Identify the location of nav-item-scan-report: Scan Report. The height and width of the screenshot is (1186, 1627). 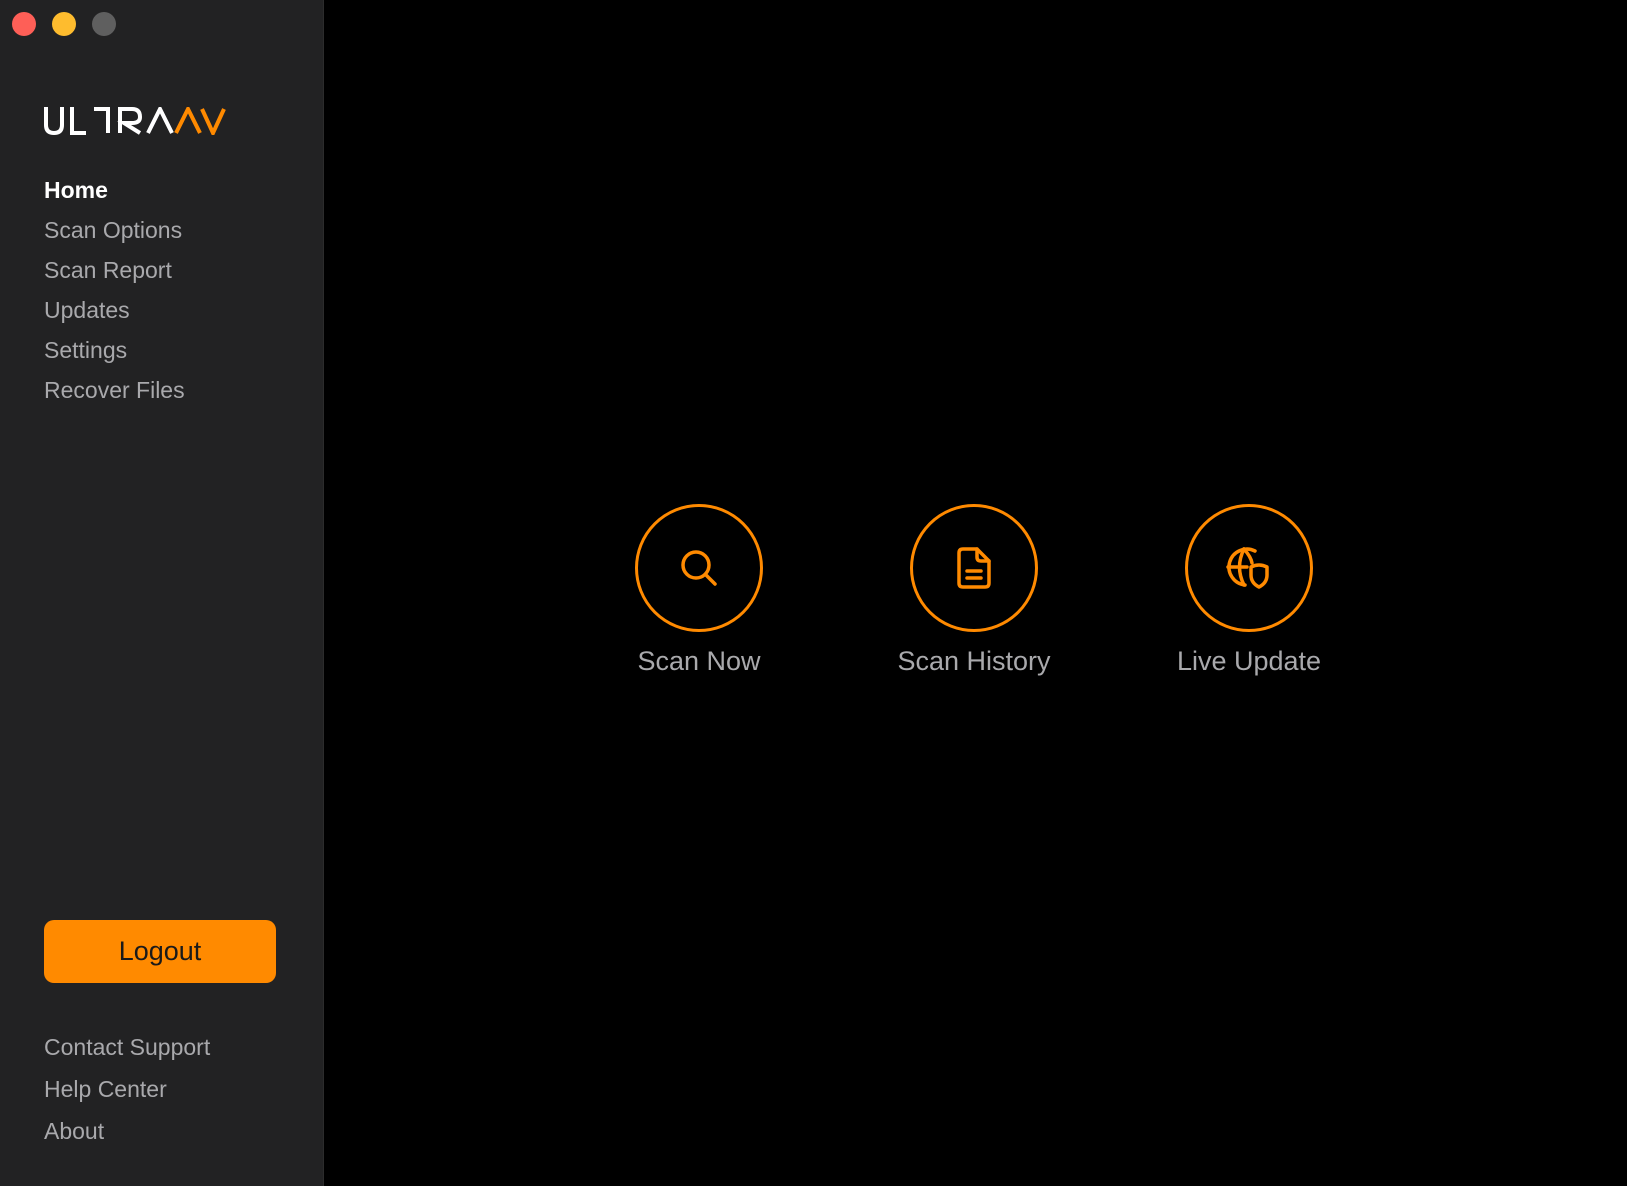
(114, 270).